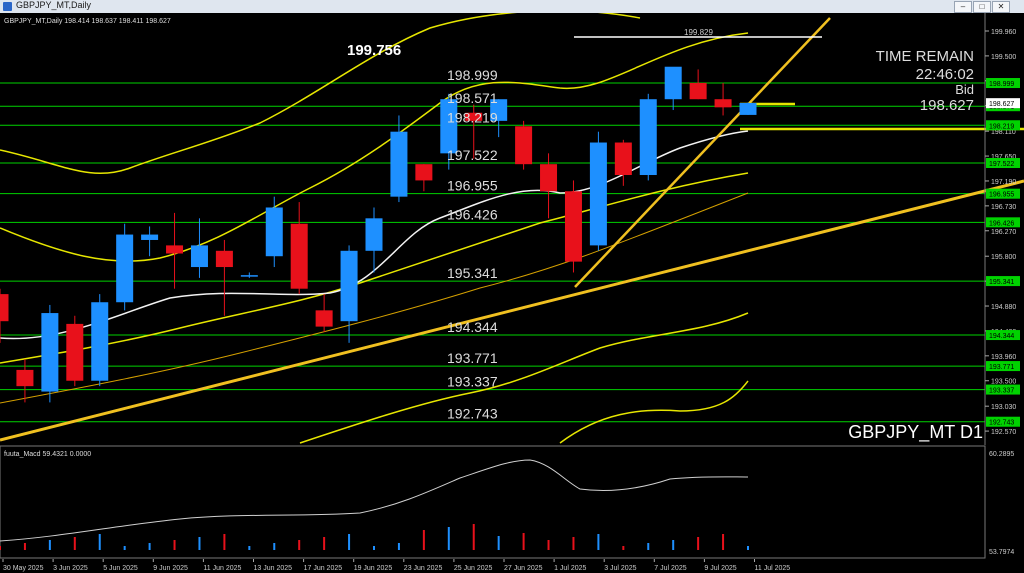 Image resolution: width=1024 pixels, height=573 pixels. I want to click on date-label-12: 3 Jul 2025, so click(620, 568).